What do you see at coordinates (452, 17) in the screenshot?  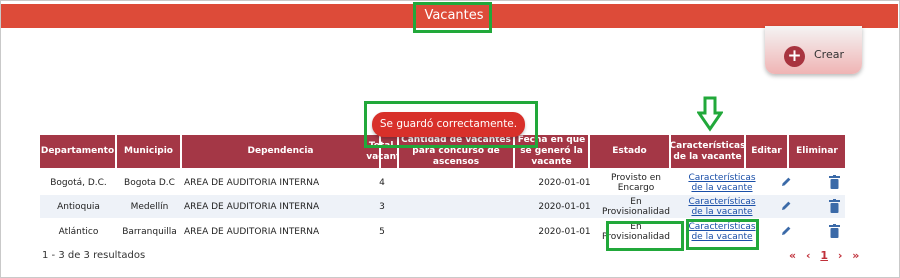 I see `highlight-box-title` at bounding box center [452, 17].